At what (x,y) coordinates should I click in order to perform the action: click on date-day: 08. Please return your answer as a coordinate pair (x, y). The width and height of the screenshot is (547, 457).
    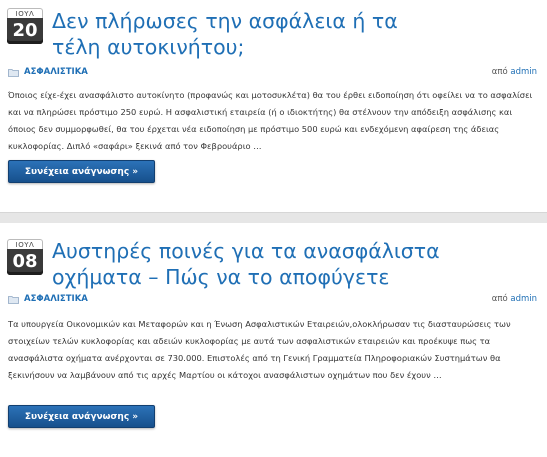
    Looking at the image, I should click on (25, 262).